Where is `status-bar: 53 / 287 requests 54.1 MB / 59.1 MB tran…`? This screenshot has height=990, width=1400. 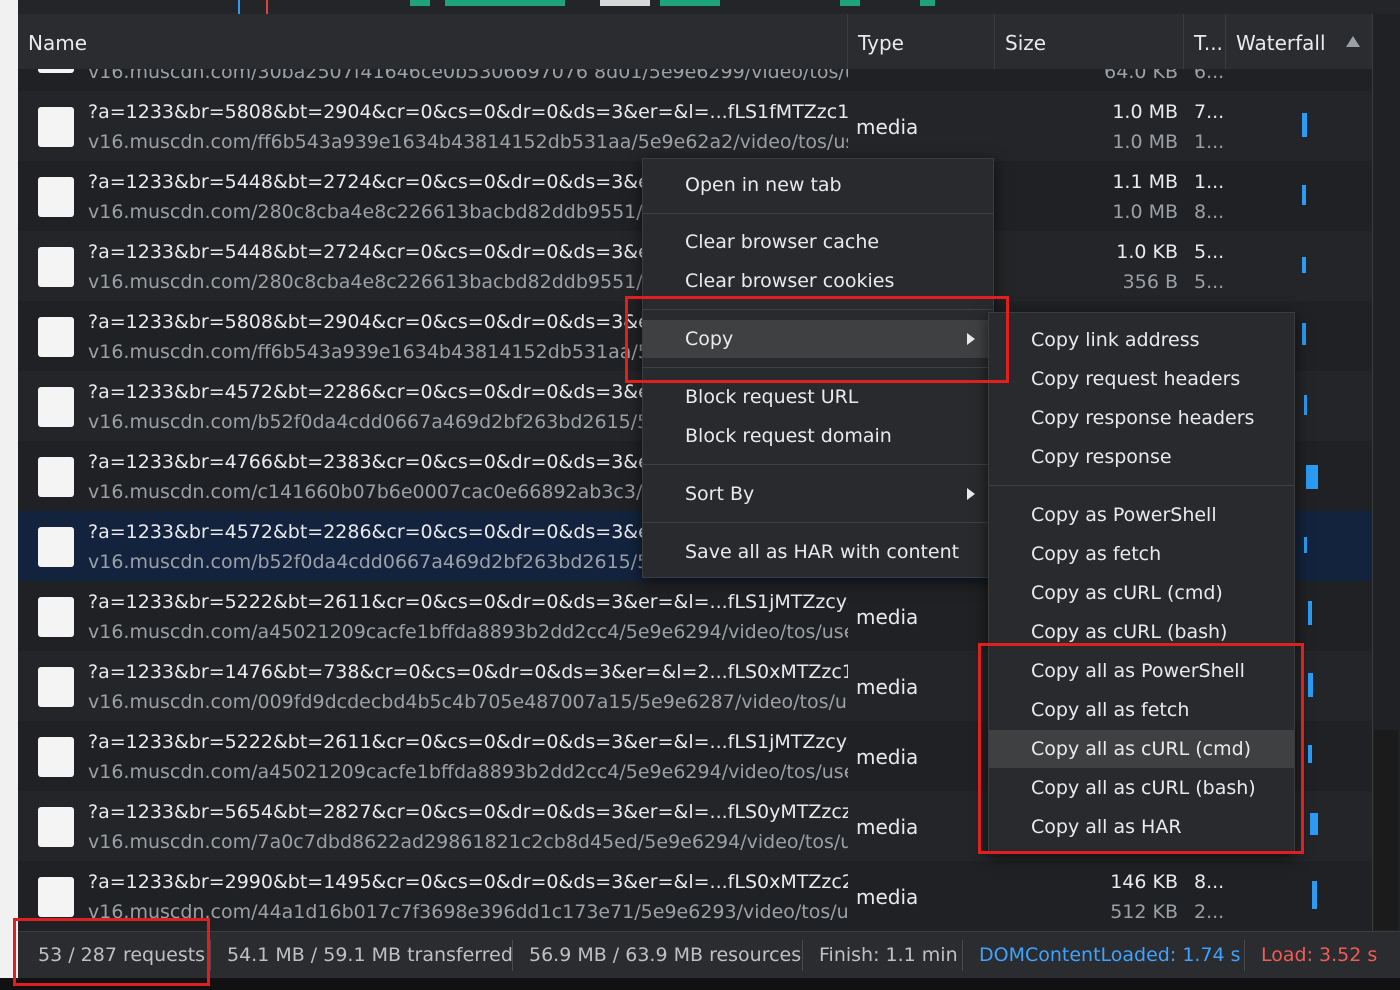
status-bar: 53 / 287 requests 54.1 MB / 59.1 MB tran… is located at coordinates (709, 955).